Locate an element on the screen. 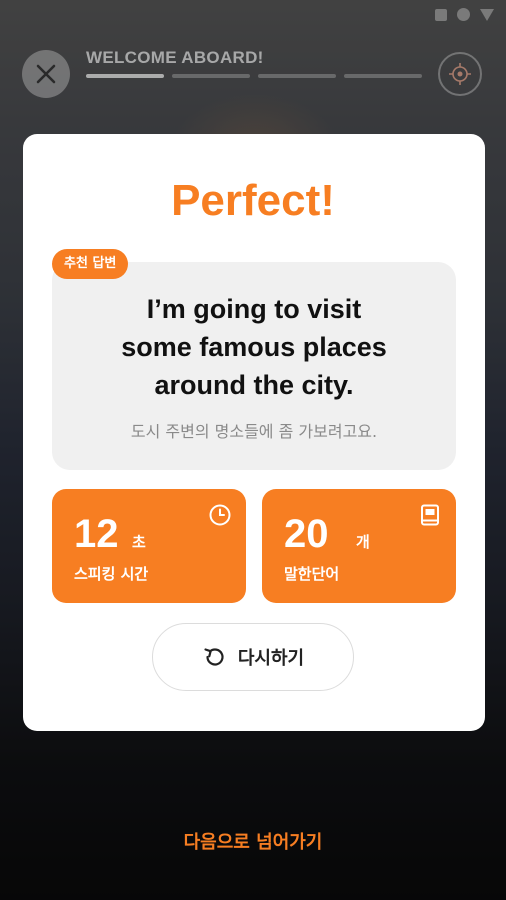  answer-line: around the city. is located at coordinates (254, 385).